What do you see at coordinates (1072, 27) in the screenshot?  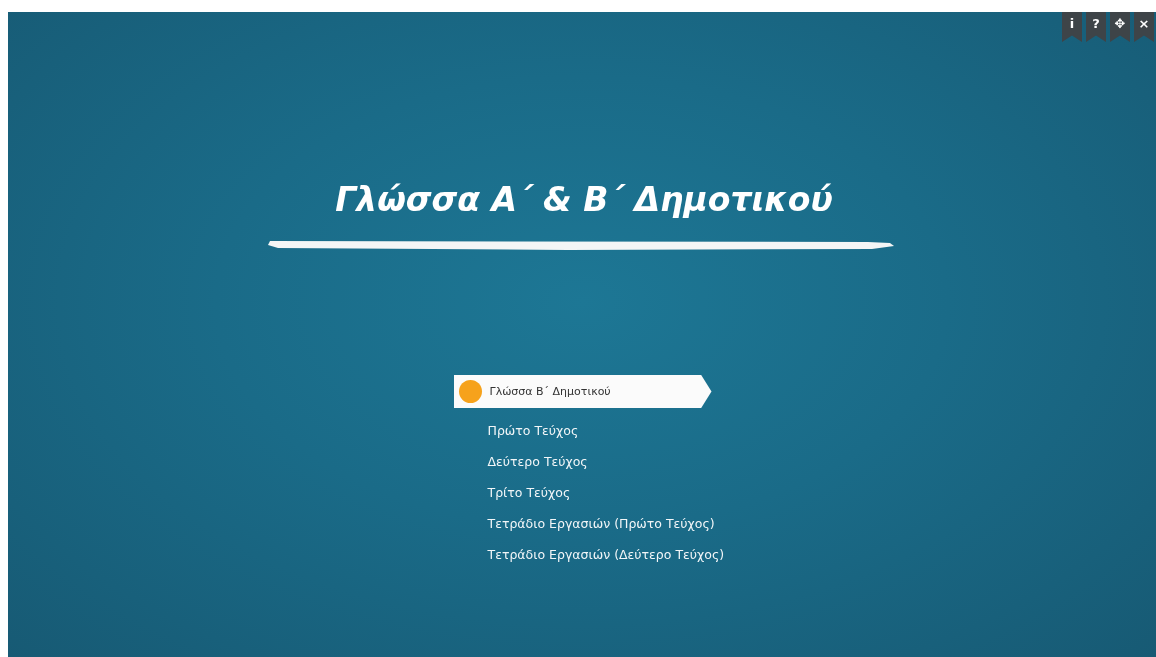 I see `toolbar-button: i` at bounding box center [1072, 27].